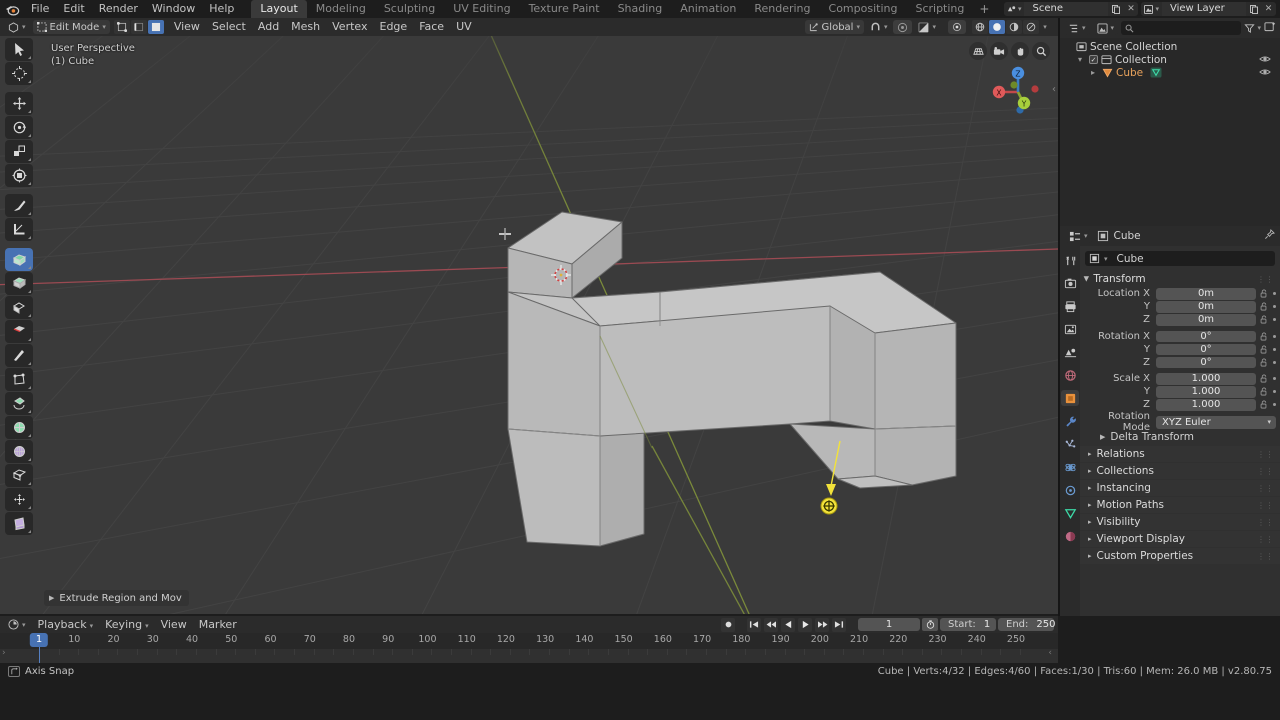 The height and width of the screenshot is (720, 1280). Describe the element at coordinates (1270, 235) in the screenshot. I see `pin-icon` at that location.